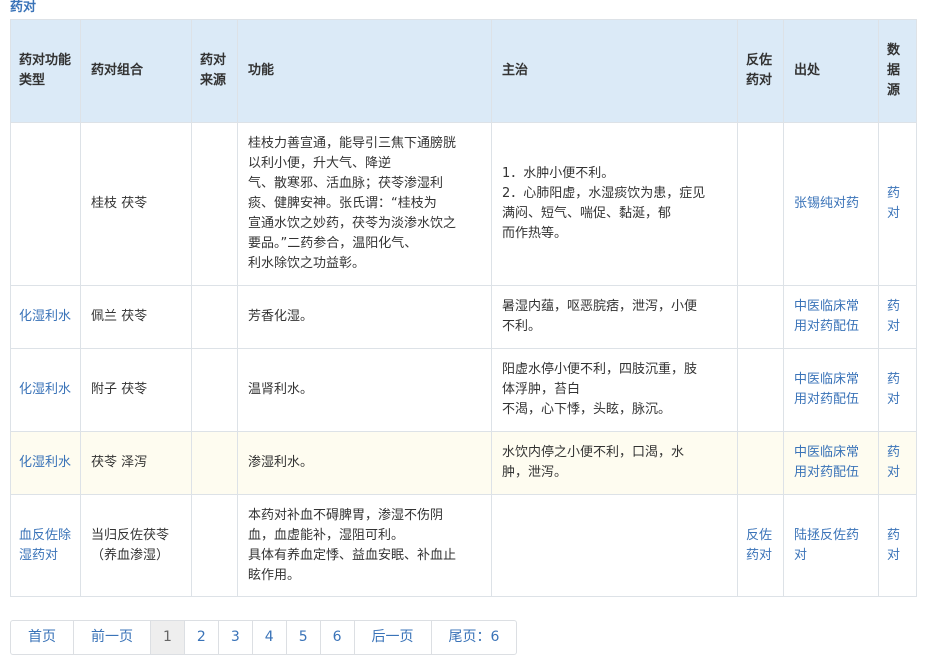  What do you see at coordinates (600, 306) in the screenshot?
I see `cell-indication-line: 暑湿内蕴，呕恶脘痞，泄泻，小便` at bounding box center [600, 306].